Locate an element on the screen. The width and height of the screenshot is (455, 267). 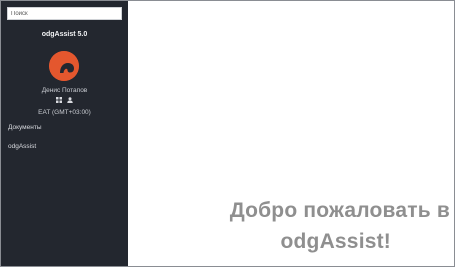
app-title: odgAssist 5.0 is located at coordinates (64, 34).